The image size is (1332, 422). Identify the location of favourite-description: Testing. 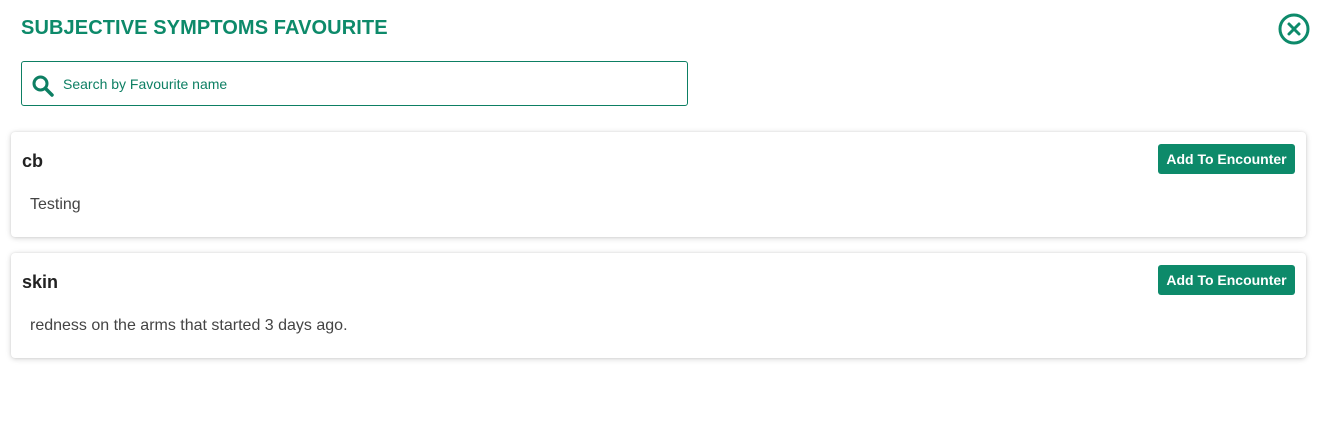
(55, 204).